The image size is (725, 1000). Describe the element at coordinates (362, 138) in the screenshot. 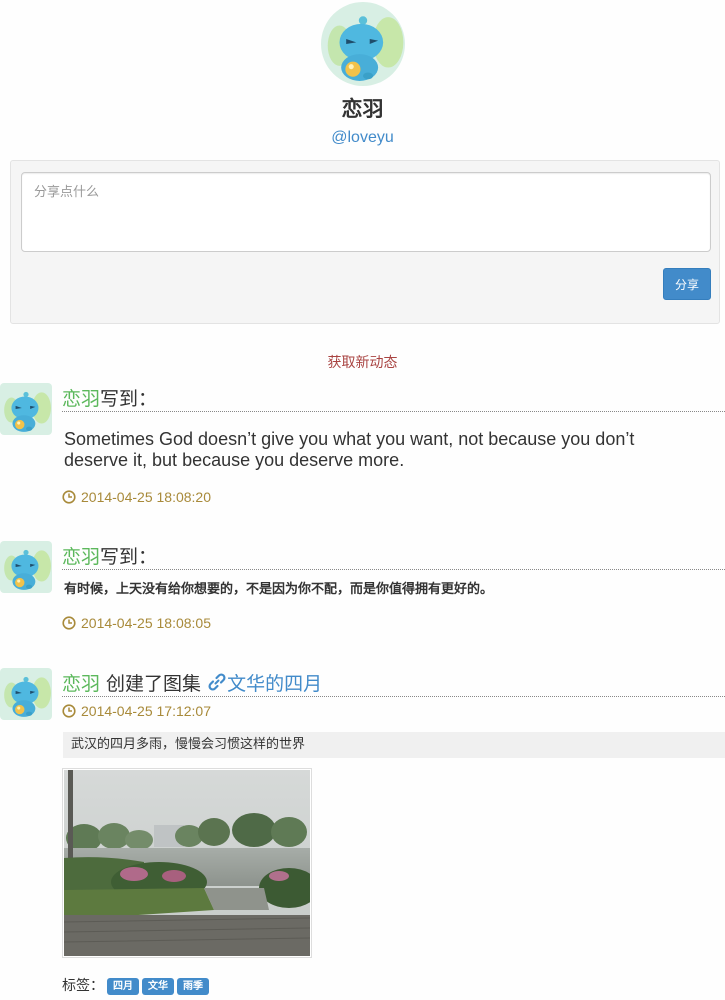

I see `profile-handle-link: @loveyu` at that location.